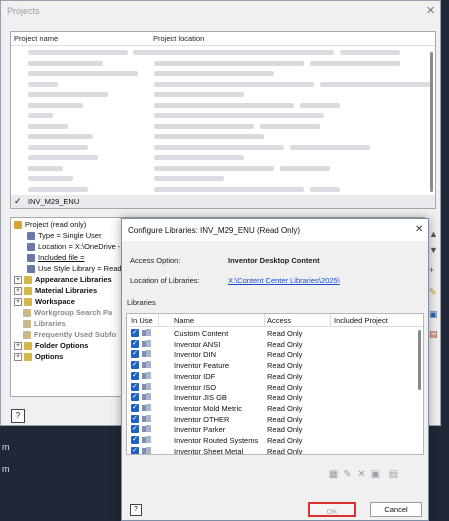 This screenshot has height=521, width=449. I want to click on tree-node-style-library: Use Style Library = Read-, so click(75, 269).